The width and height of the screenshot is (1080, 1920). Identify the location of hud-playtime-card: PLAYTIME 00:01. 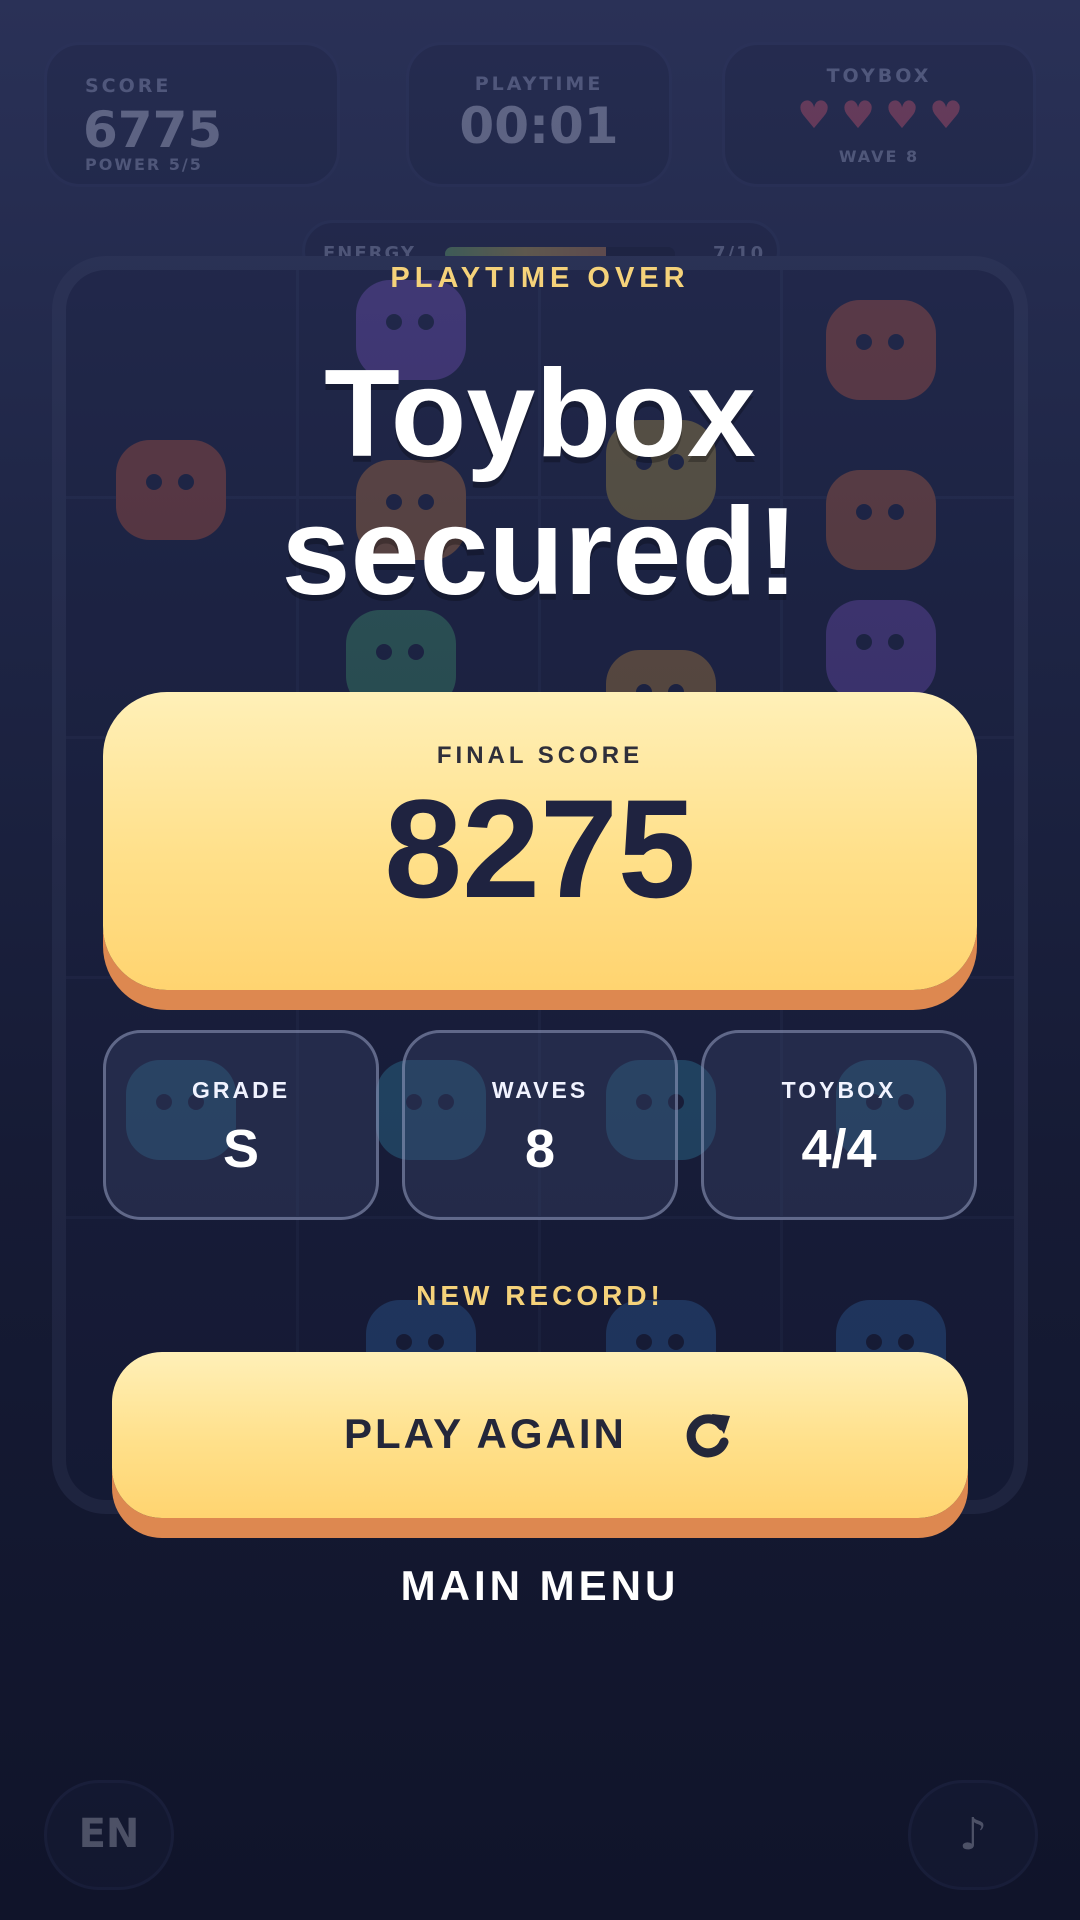
(539, 114).